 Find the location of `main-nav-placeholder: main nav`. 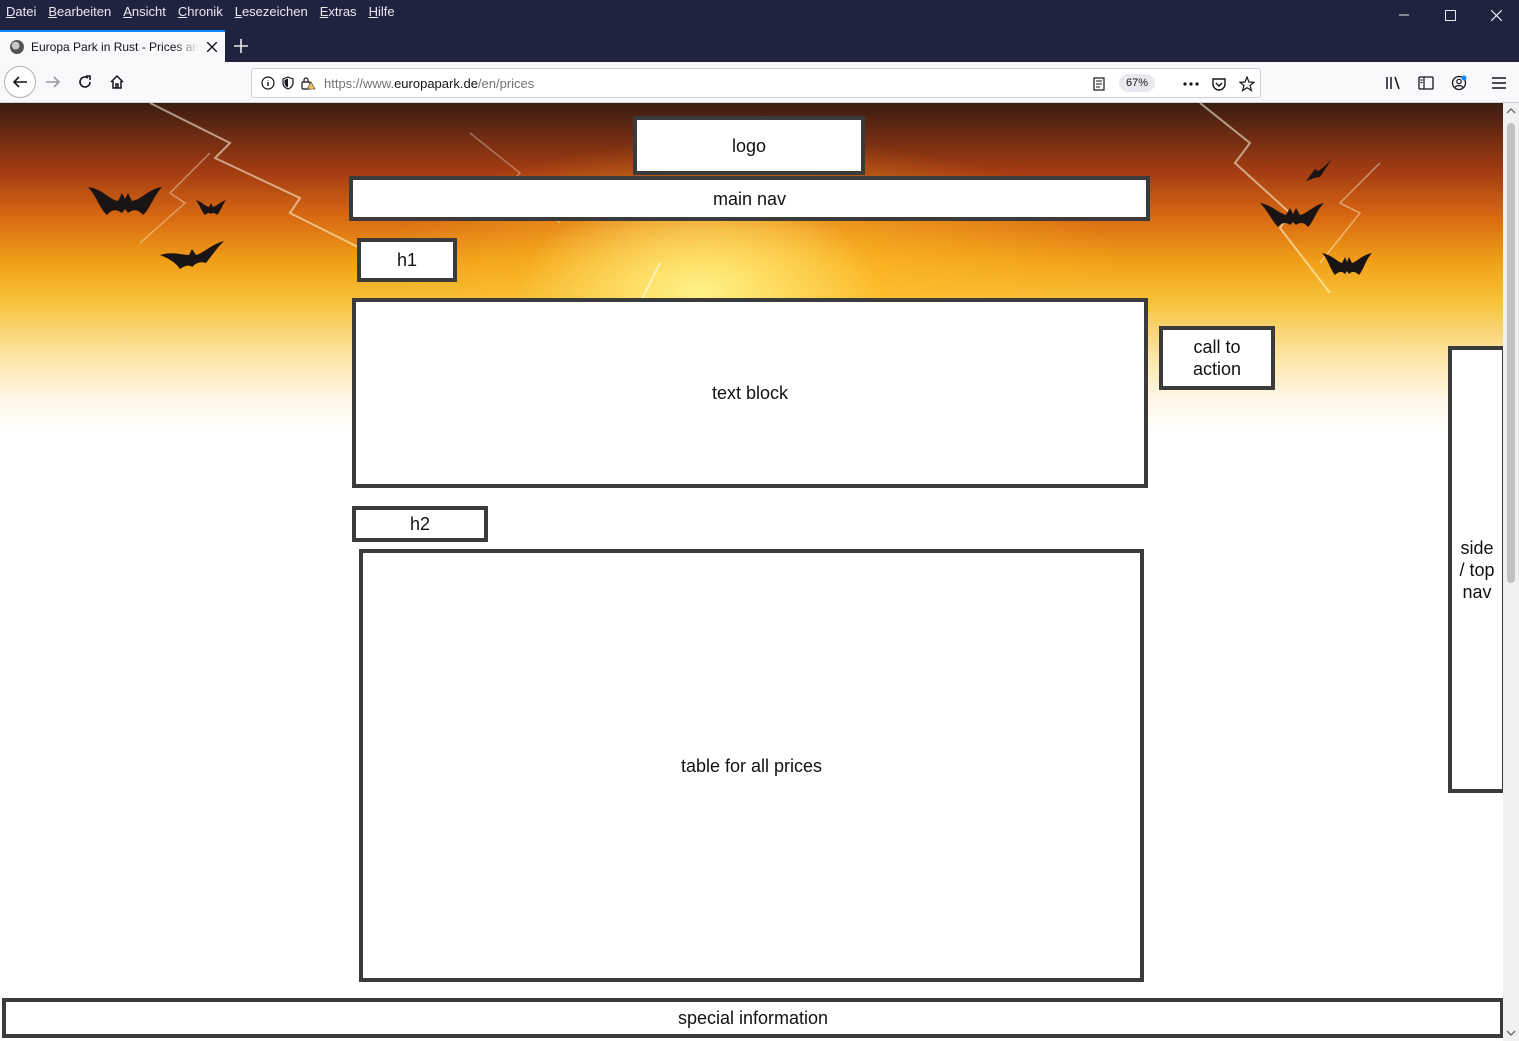

main-nav-placeholder: main nav is located at coordinates (749, 198).